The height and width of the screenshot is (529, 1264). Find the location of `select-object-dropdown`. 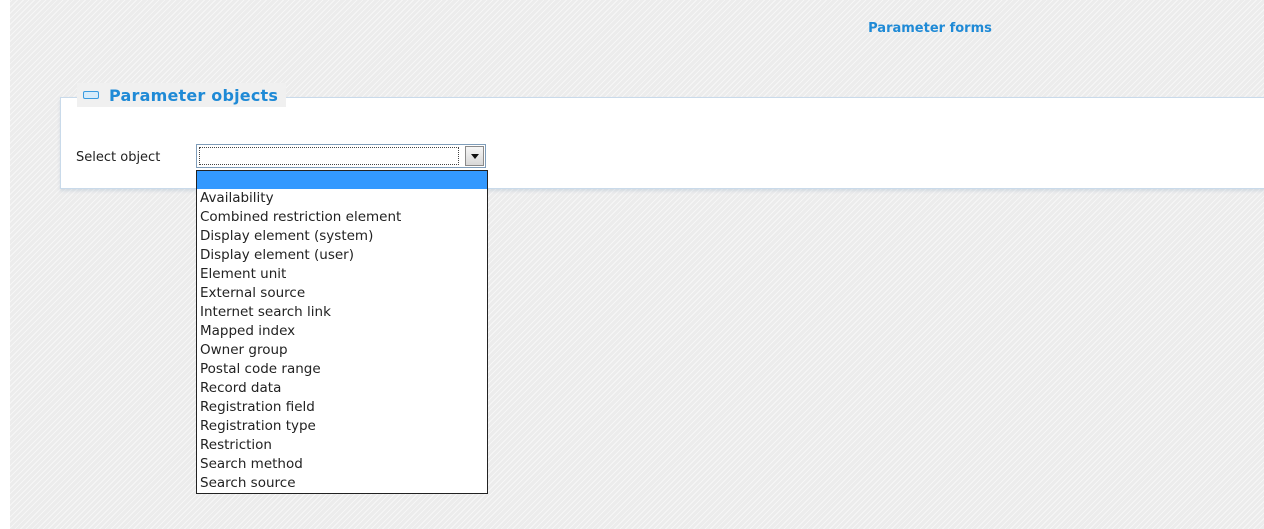

select-object-dropdown is located at coordinates (341, 156).